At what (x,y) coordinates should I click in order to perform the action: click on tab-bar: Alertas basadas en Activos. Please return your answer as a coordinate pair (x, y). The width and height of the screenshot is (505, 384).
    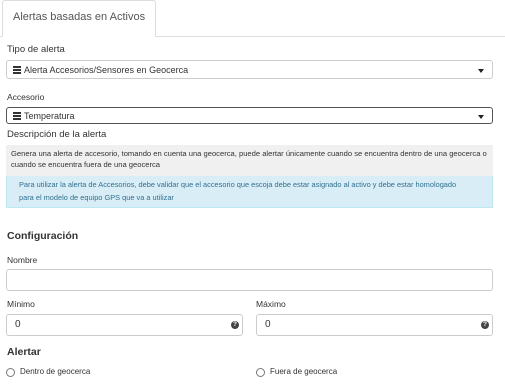
    Looking at the image, I should click on (252, 18).